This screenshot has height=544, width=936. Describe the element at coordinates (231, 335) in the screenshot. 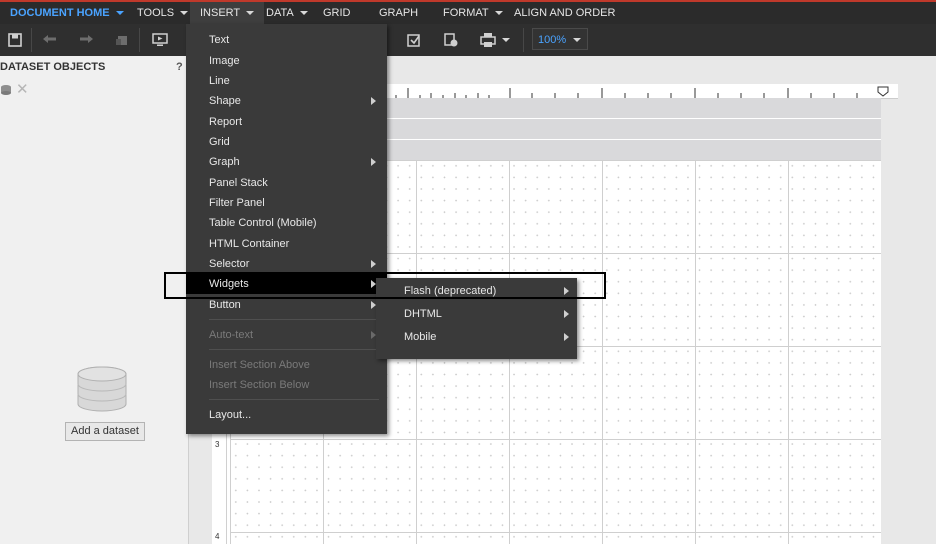

I see `menu-item-label: Auto-text` at that location.